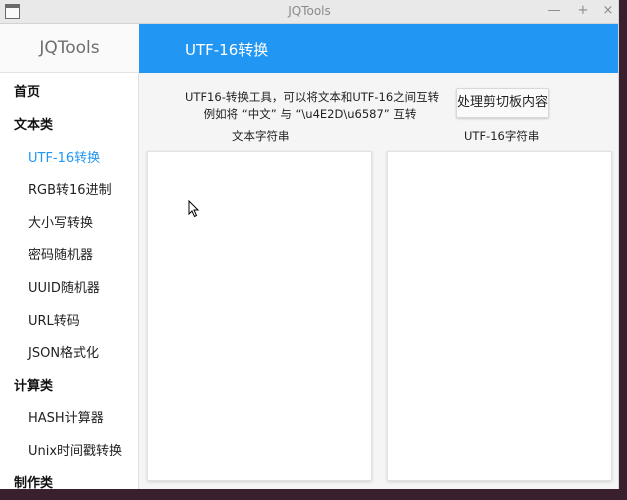 This screenshot has height=500, width=627. I want to click on title-bar: JQTools — + ×, so click(309, 12).